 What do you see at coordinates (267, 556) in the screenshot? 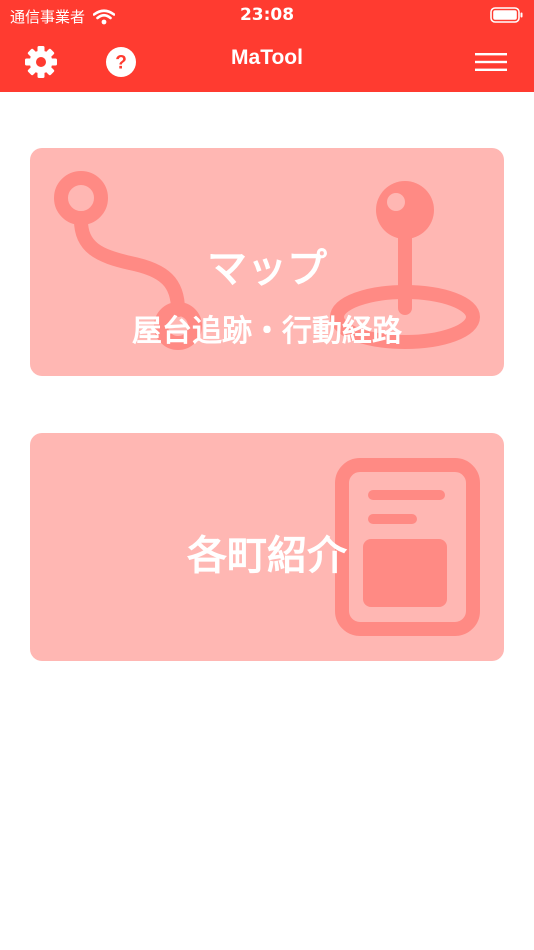
I see `towns-card-title: 各町紹介` at bounding box center [267, 556].